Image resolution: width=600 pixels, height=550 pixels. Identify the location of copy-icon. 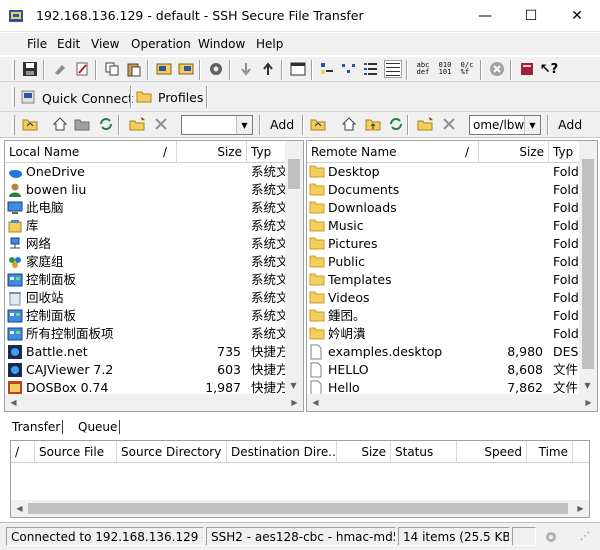
(112, 69).